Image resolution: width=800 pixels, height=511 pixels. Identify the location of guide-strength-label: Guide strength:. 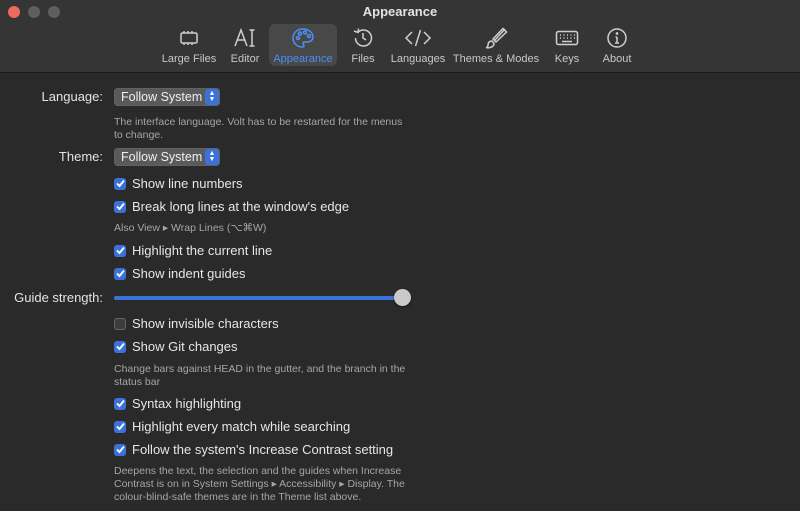
(58, 297).